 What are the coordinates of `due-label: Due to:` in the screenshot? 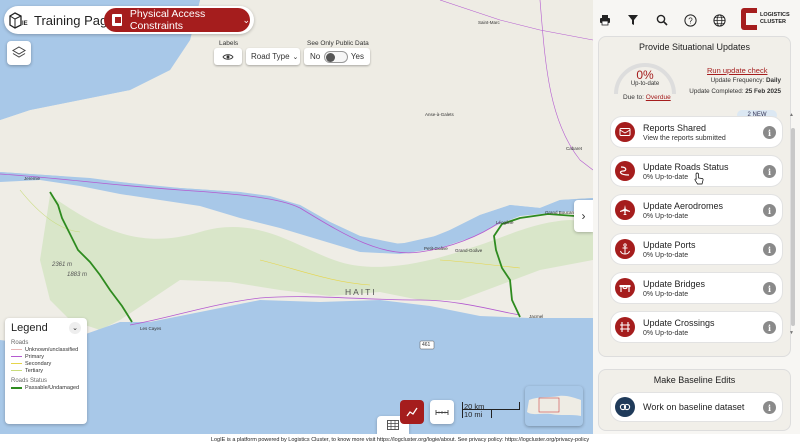 It's located at (633, 97).